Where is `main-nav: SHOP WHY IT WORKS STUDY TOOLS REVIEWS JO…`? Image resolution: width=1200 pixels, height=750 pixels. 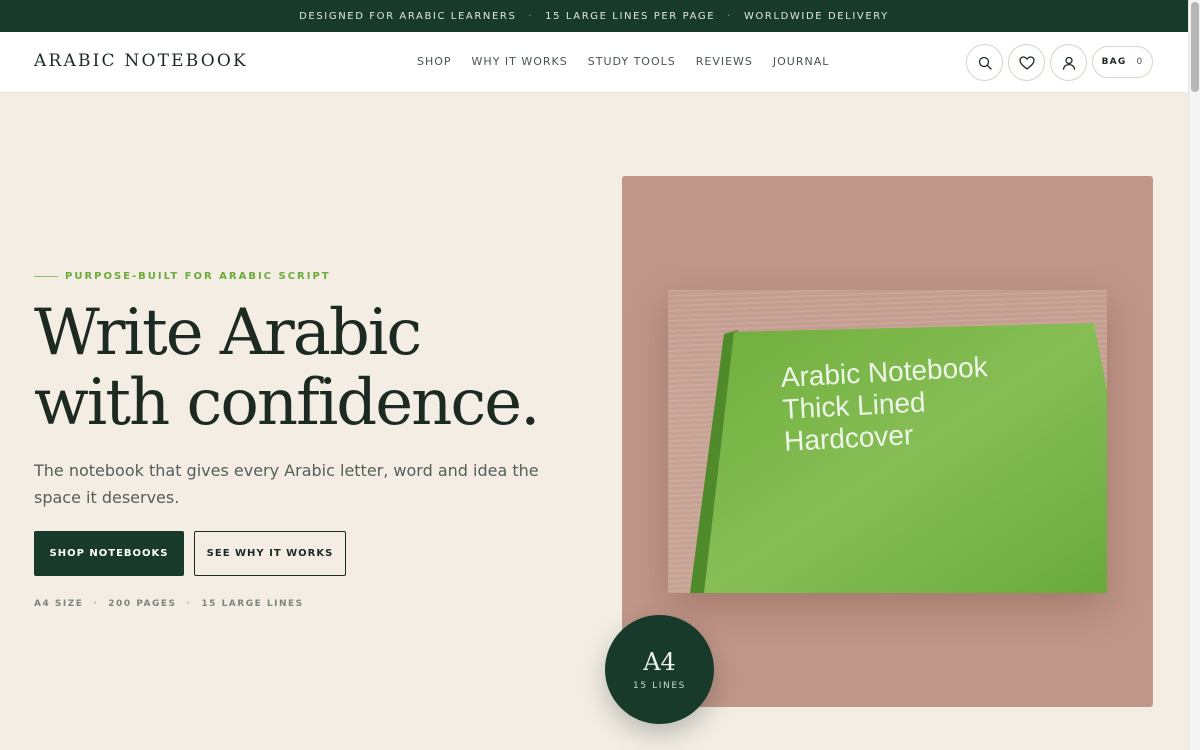 main-nav: SHOP WHY IT WORKS STUDY TOOLS REVIEWS JO… is located at coordinates (633, 61).